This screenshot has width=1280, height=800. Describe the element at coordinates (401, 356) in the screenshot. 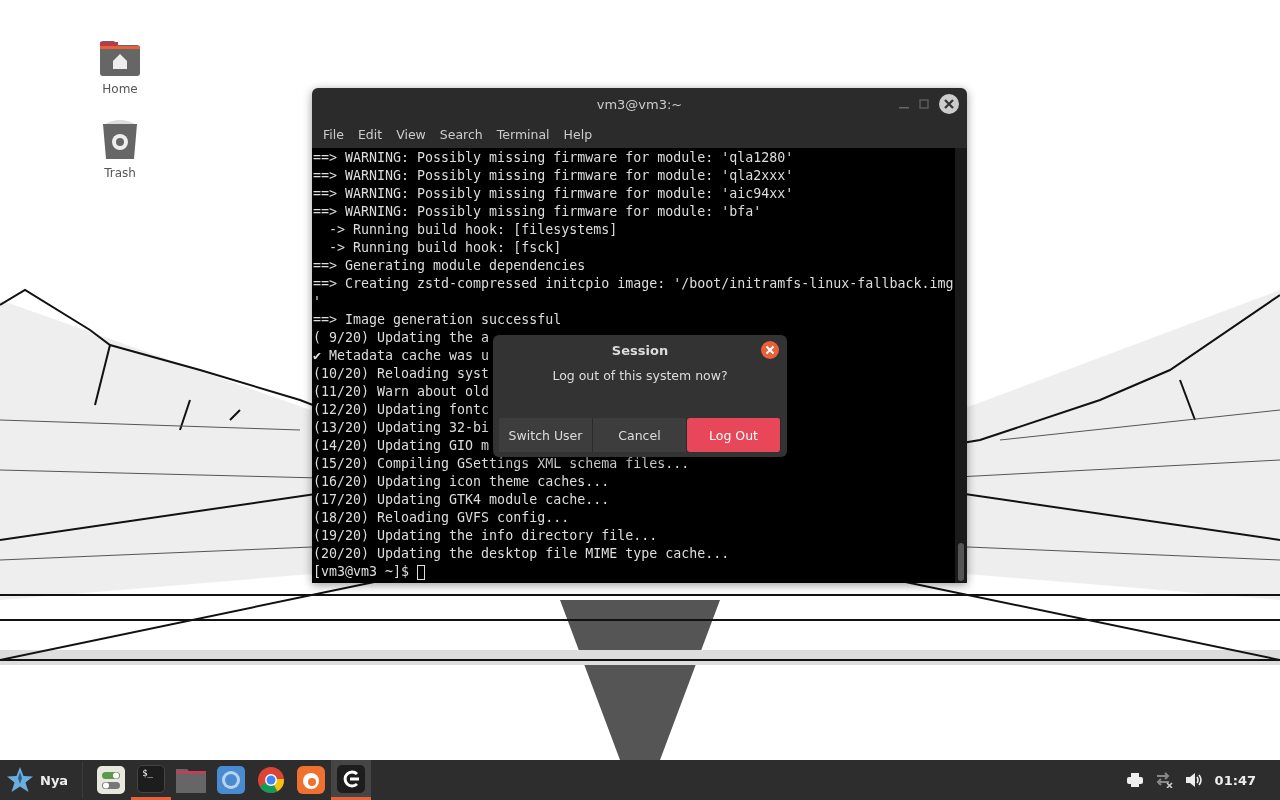

I see `terminal-line: ✔ Metadata cache was u` at that location.